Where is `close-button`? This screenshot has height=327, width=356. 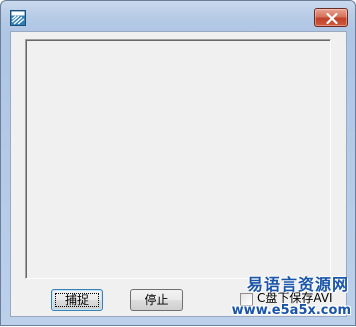
close-button is located at coordinates (331, 17).